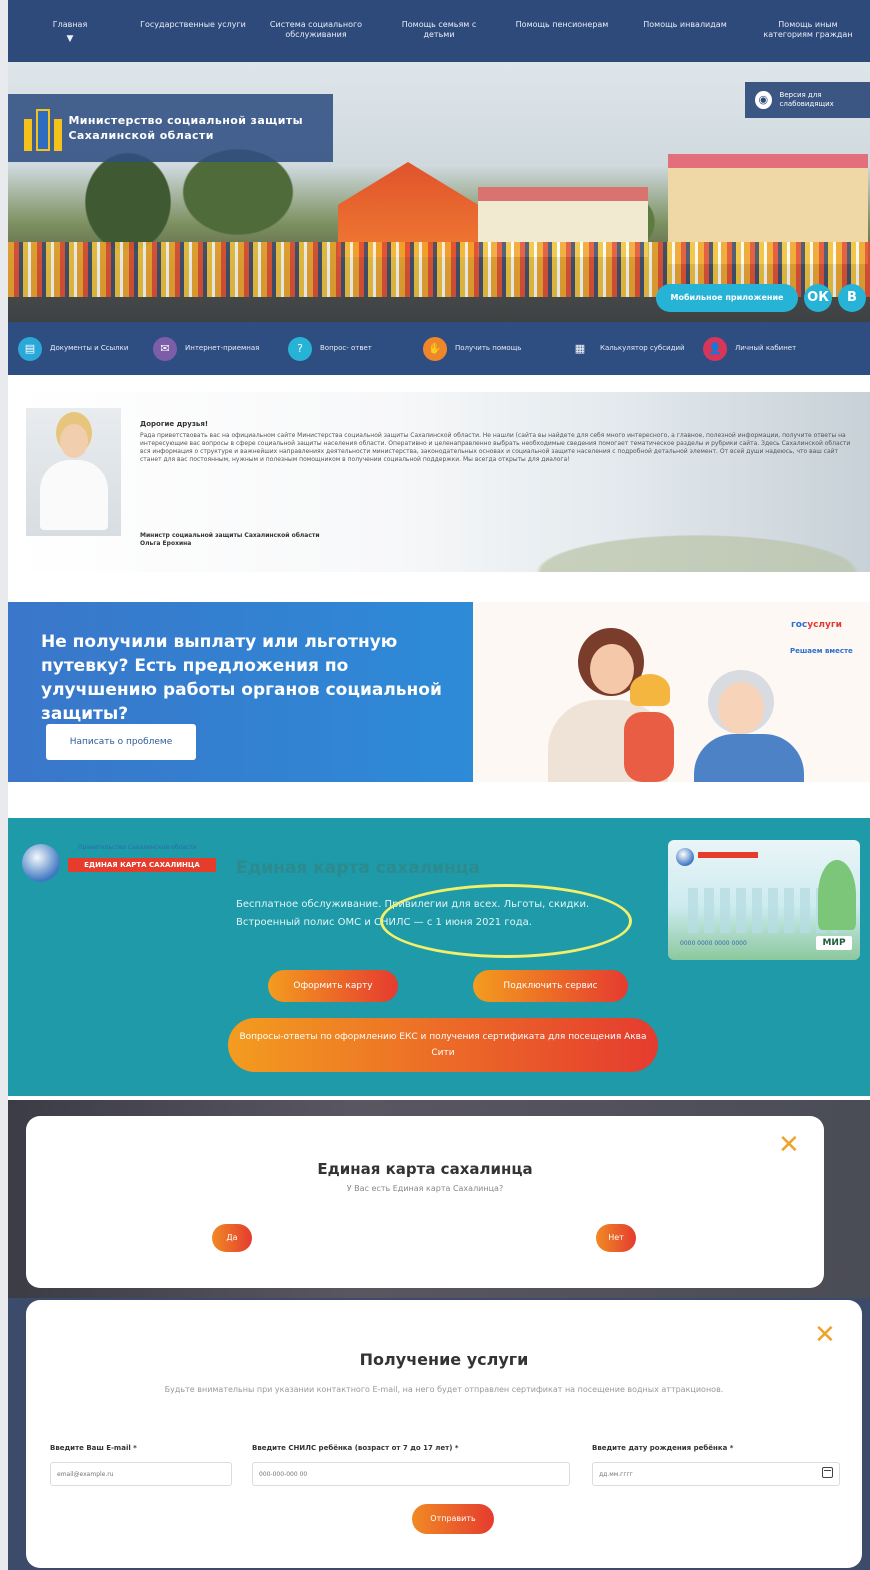  Describe the element at coordinates (137, 847) in the screenshot. I see `card-program-label: Правительство Сахалинской области` at that location.